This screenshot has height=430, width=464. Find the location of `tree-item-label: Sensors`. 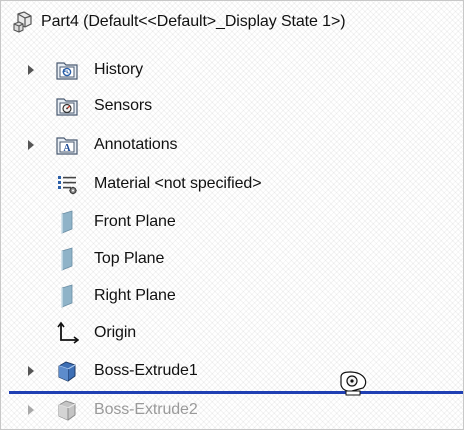

tree-item-label: Sensors is located at coordinates (123, 105).